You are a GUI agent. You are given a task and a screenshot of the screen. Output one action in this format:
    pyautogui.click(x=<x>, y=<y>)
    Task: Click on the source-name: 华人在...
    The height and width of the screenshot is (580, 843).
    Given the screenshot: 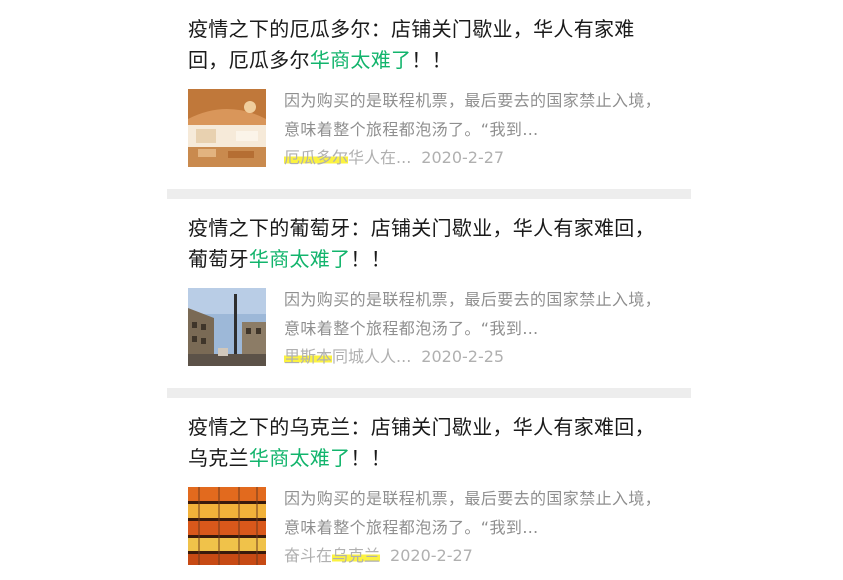 What is the action you would take?
    pyautogui.click(x=379, y=157)
    